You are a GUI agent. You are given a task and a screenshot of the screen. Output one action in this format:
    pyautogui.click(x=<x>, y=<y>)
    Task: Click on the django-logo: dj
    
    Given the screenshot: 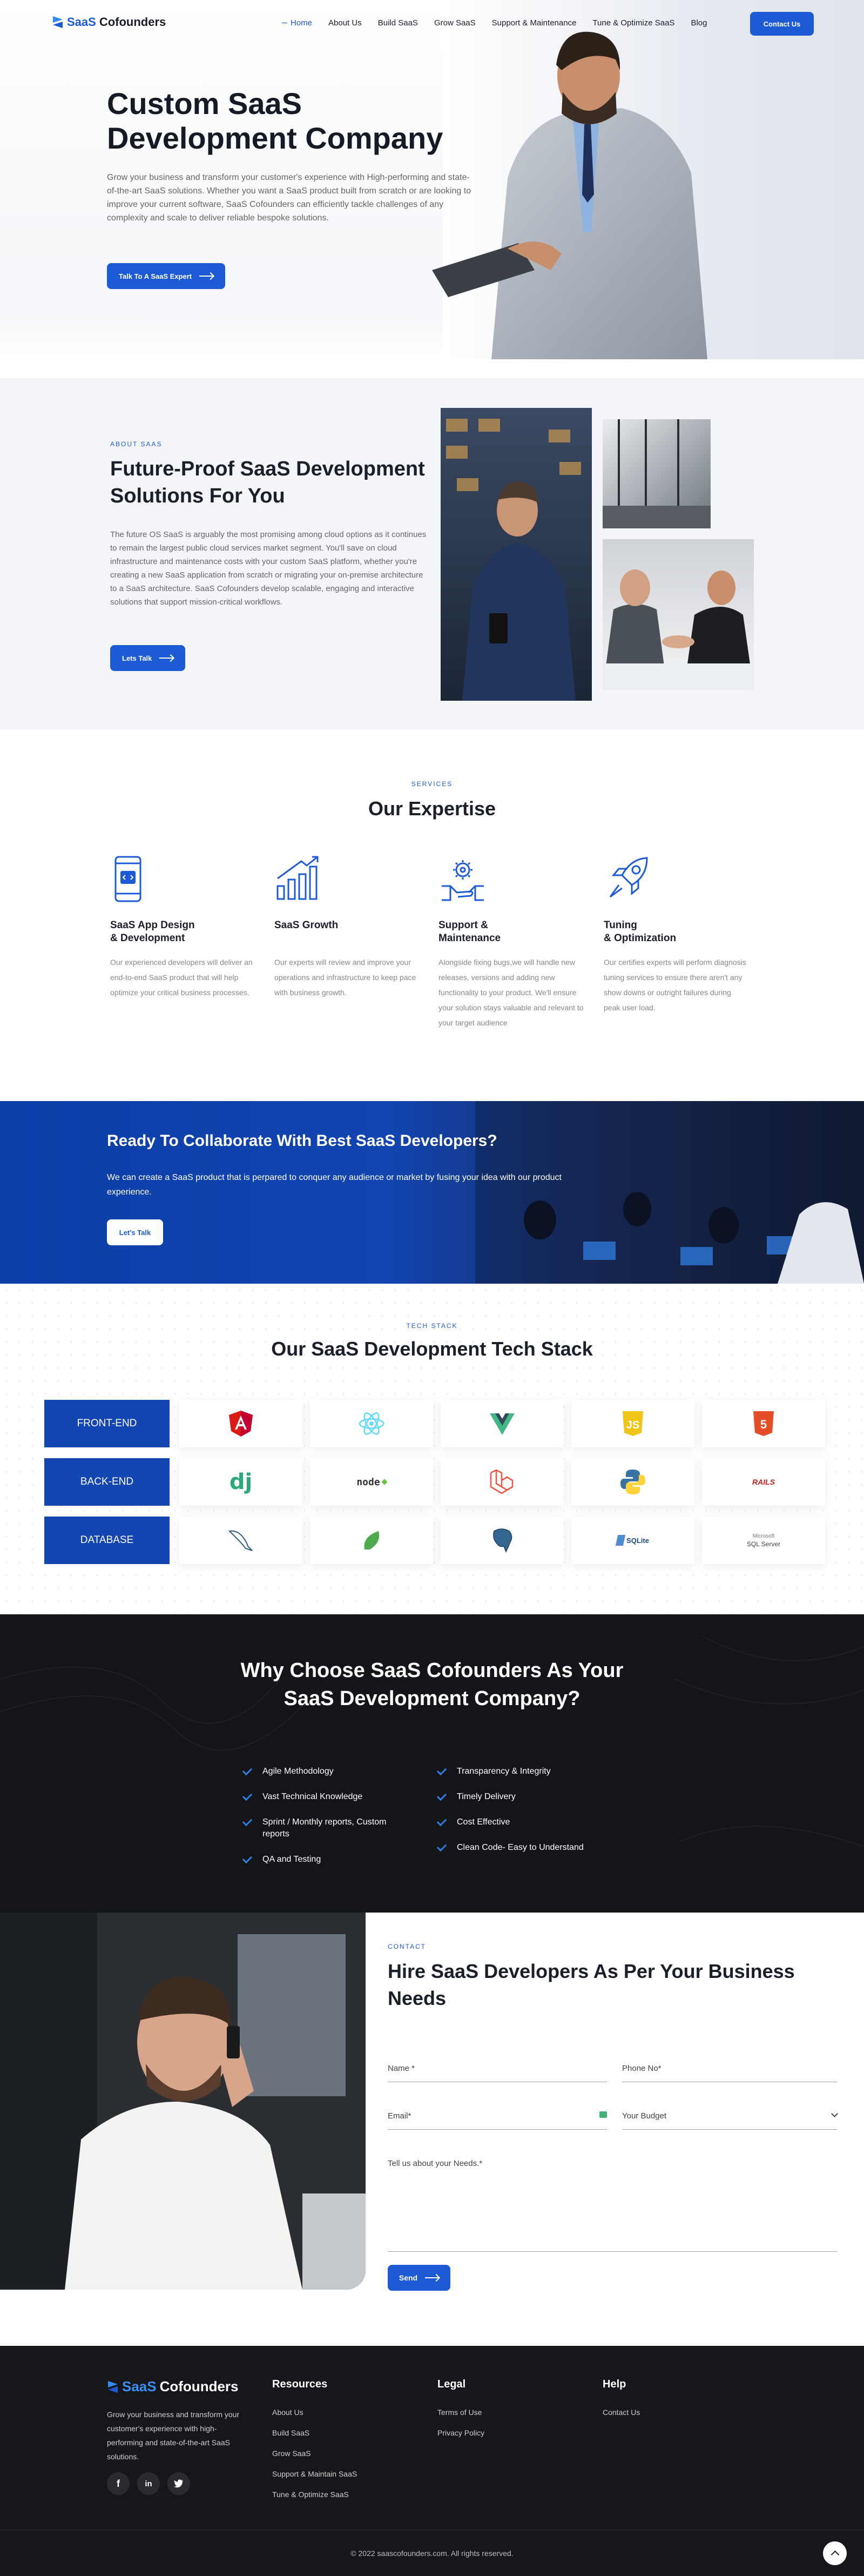 What is the action you would take?
    pyautogui.click(x=241, y=1482)
    